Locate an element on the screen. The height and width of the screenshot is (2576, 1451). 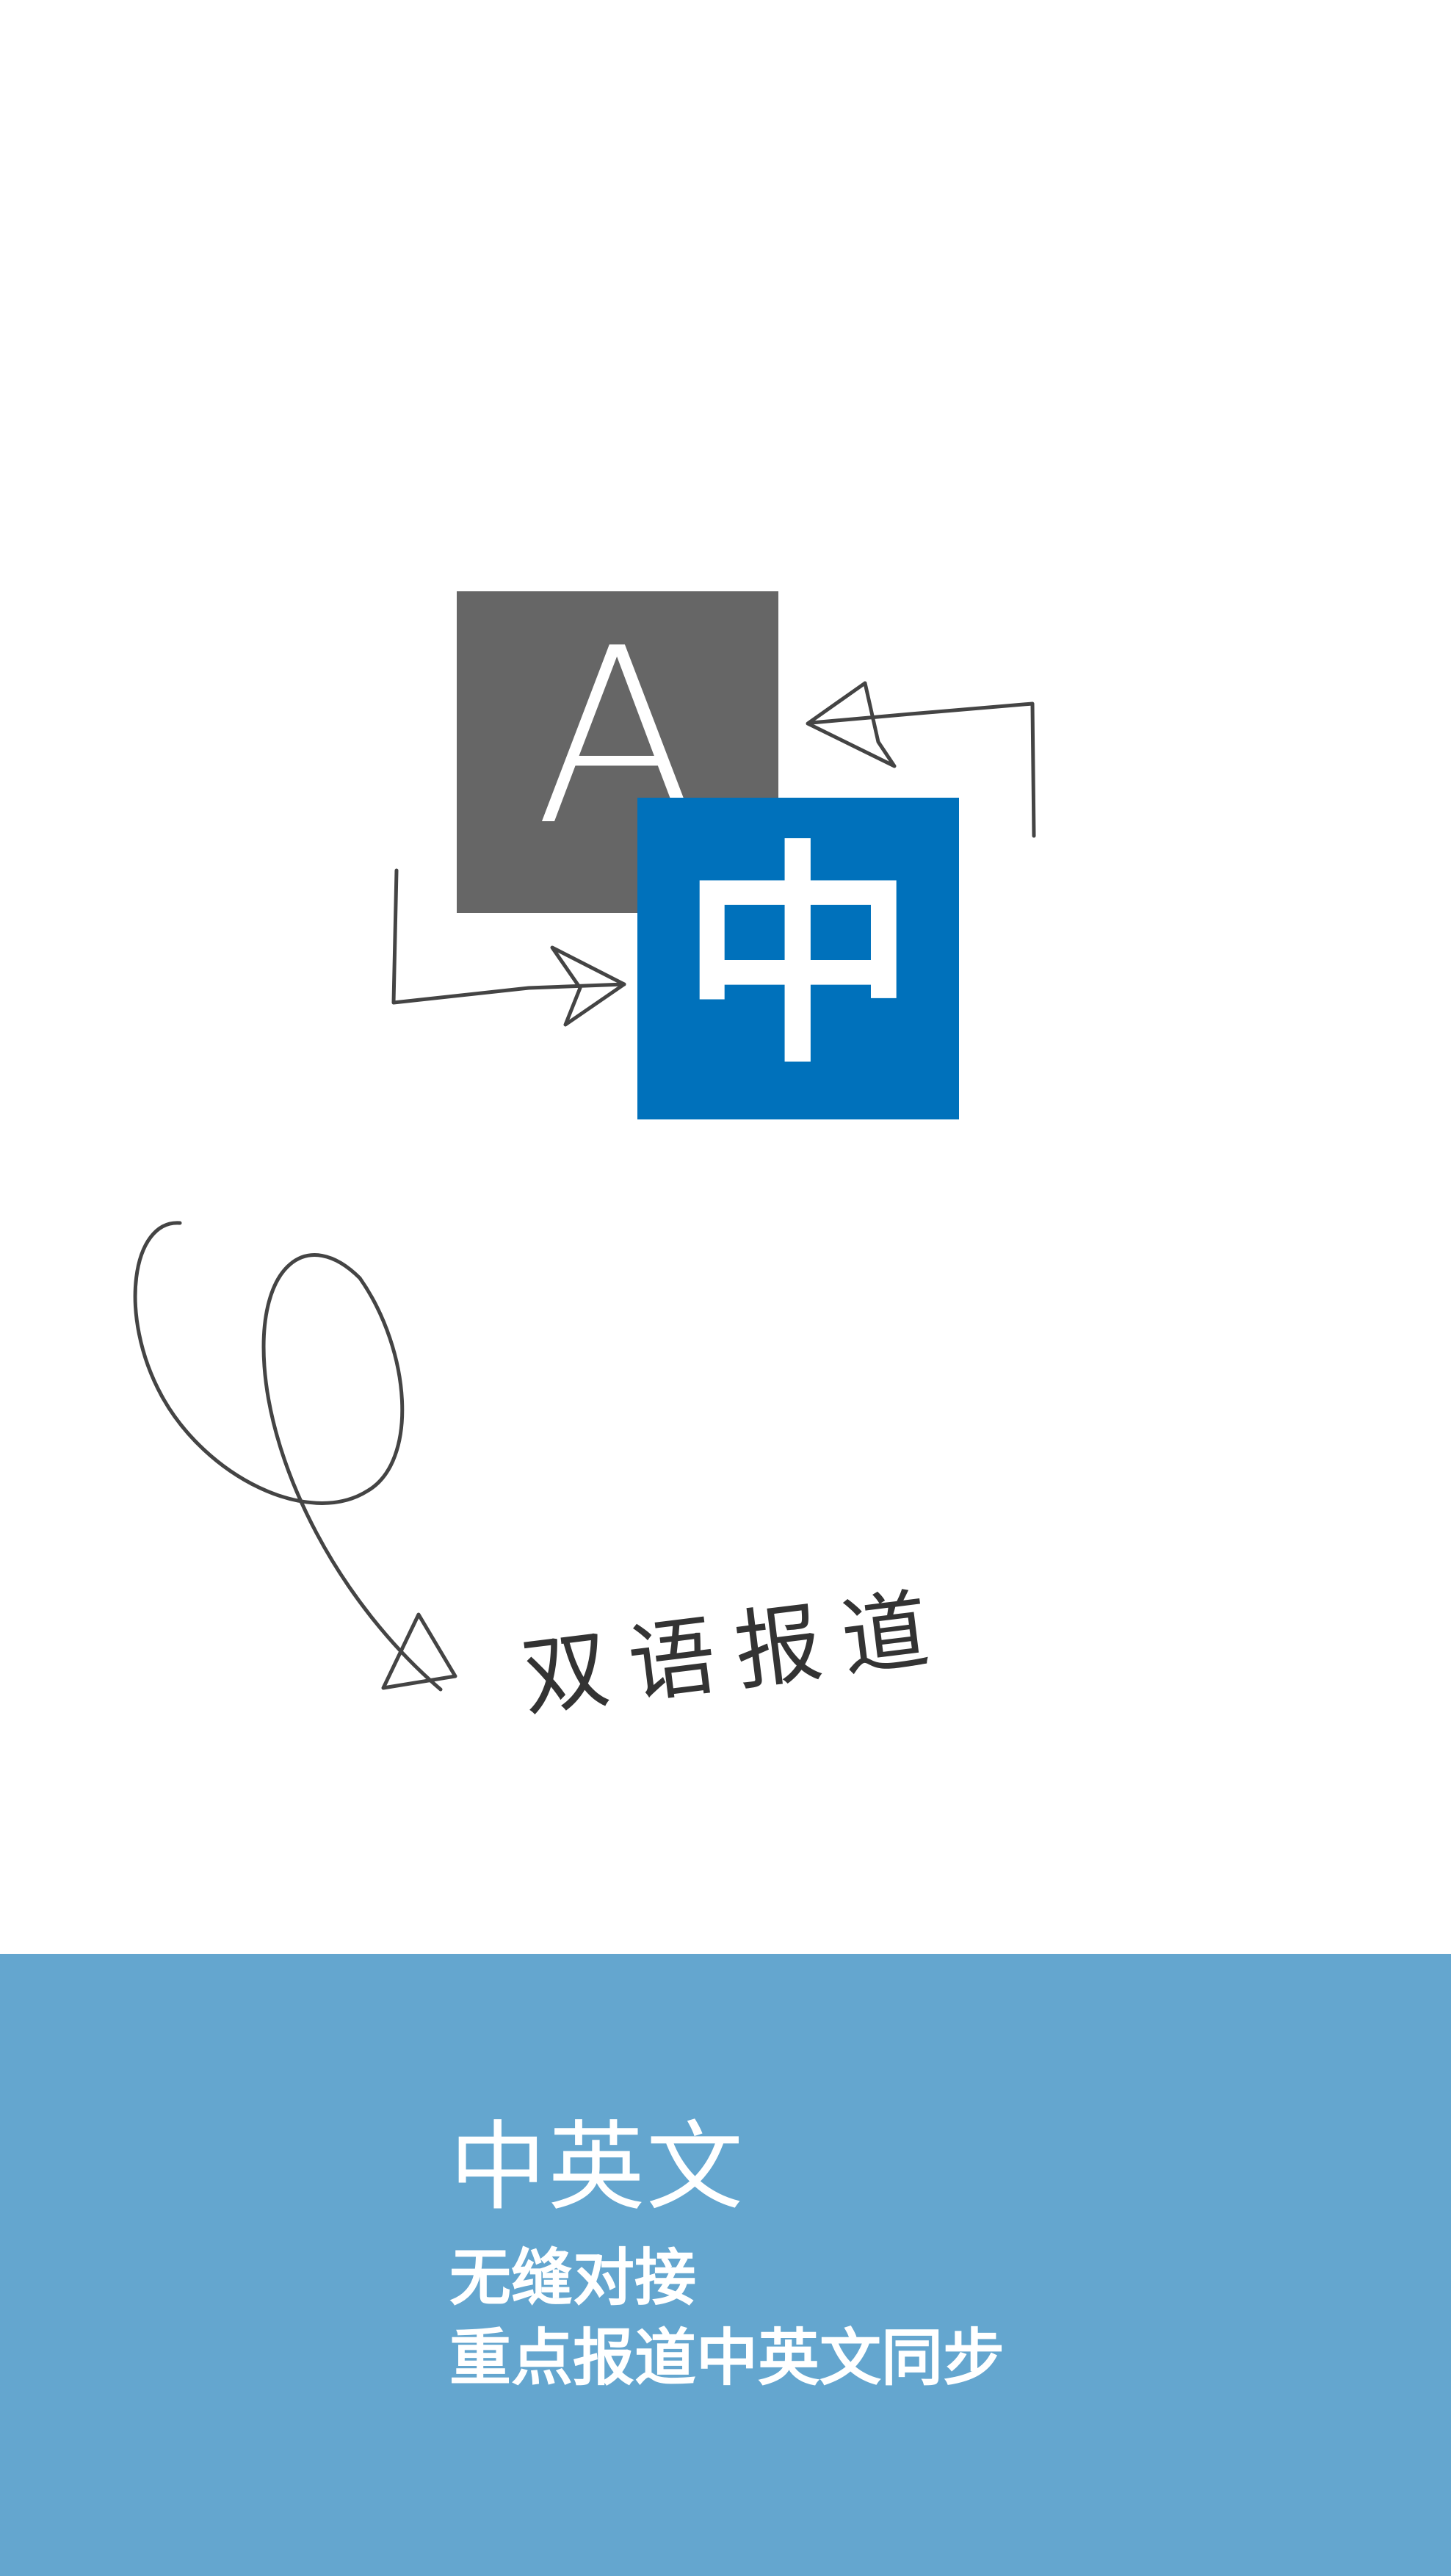
chinese-glyph: 中 is located at coordinates (799, 959).